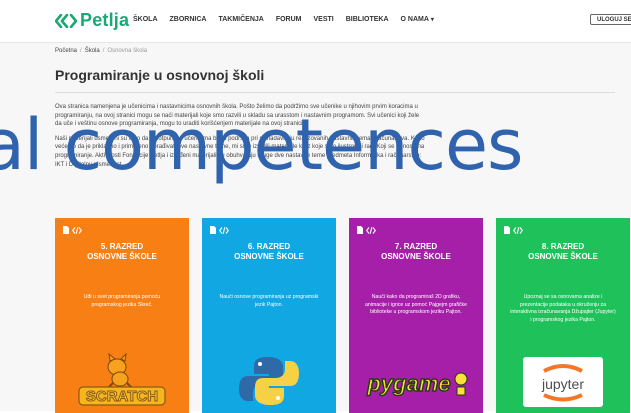  I want to click on nav-takmicenja: TAKMIČENJA, so click(240, 19).